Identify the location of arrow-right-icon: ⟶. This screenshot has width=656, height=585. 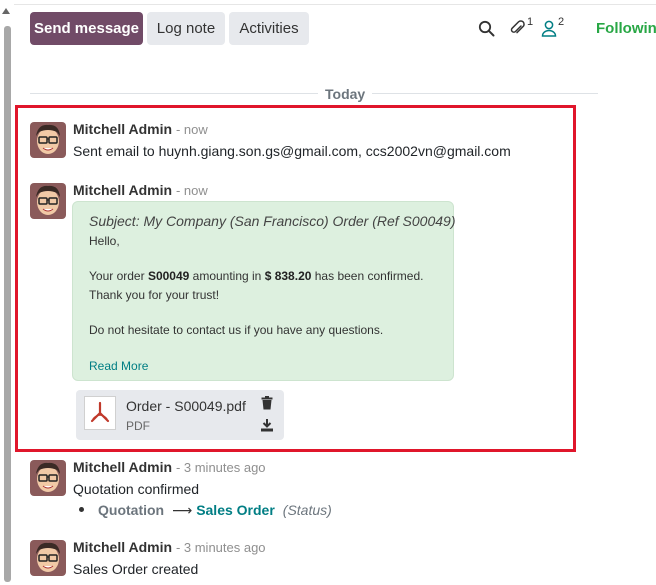
(182, 510).